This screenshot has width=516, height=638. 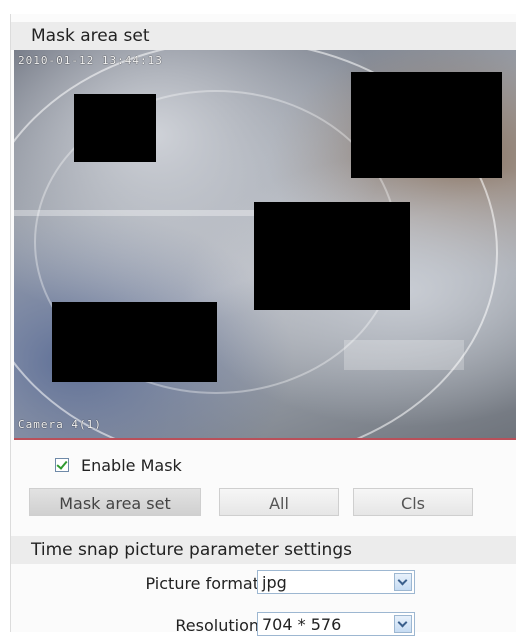 I want to click on mask-area-set-button: Mask area set, so click(x=115, y=502).